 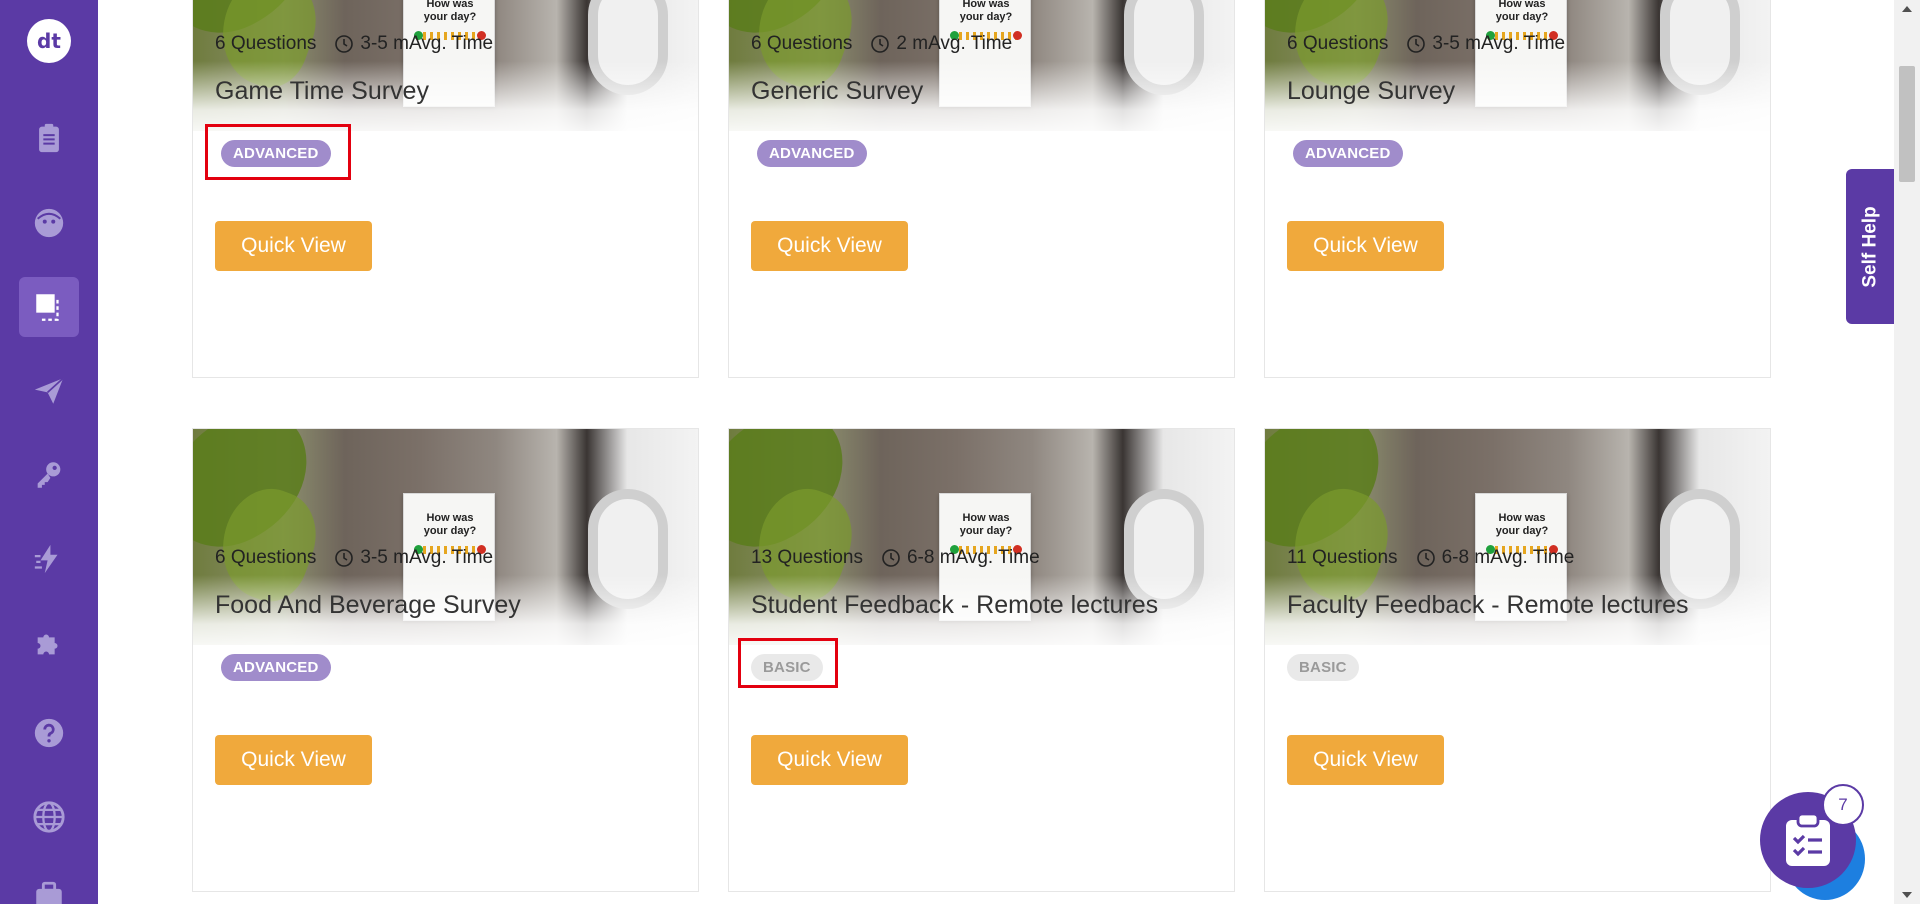 I want to click on sidebar-item-distribute, so click(x=49, y=391).